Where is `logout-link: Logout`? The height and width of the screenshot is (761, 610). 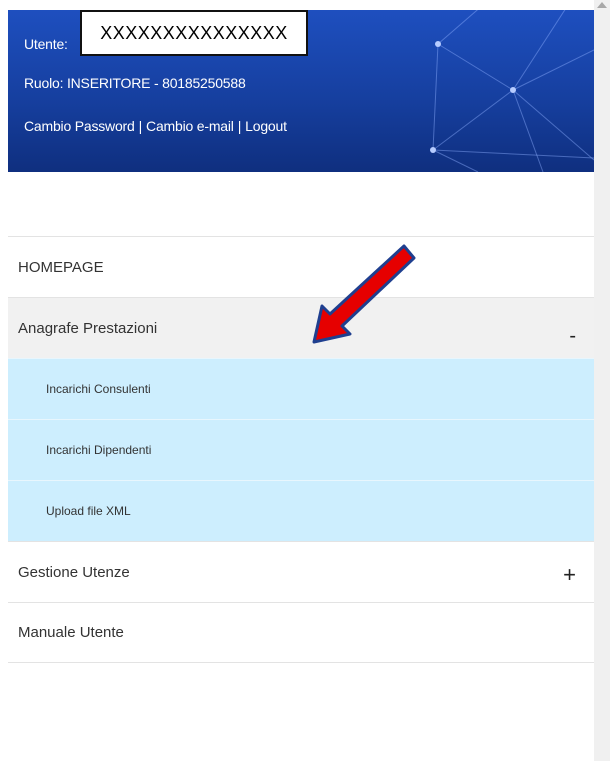 logout-link: Logout is located at coordinates (266, 126).